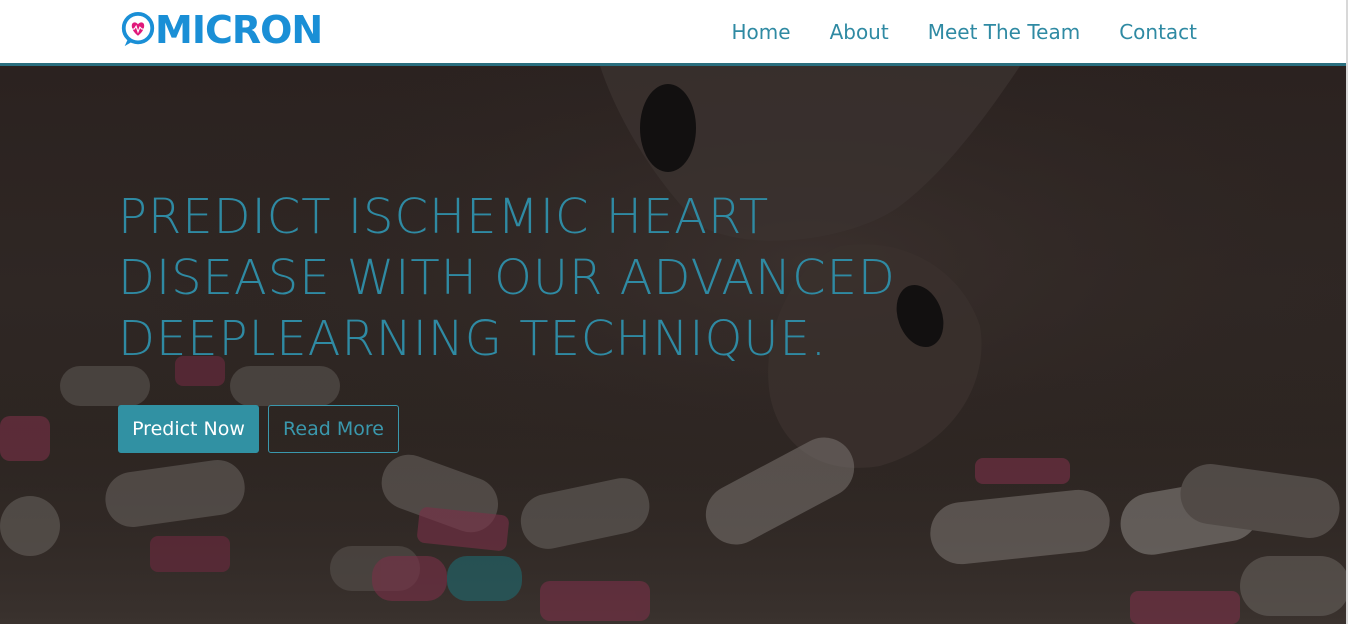 The image size is (1348, 624). Describe the element at coordinates (333, 429) in the screenshot. I see `read-more-button: Read More` at that location.